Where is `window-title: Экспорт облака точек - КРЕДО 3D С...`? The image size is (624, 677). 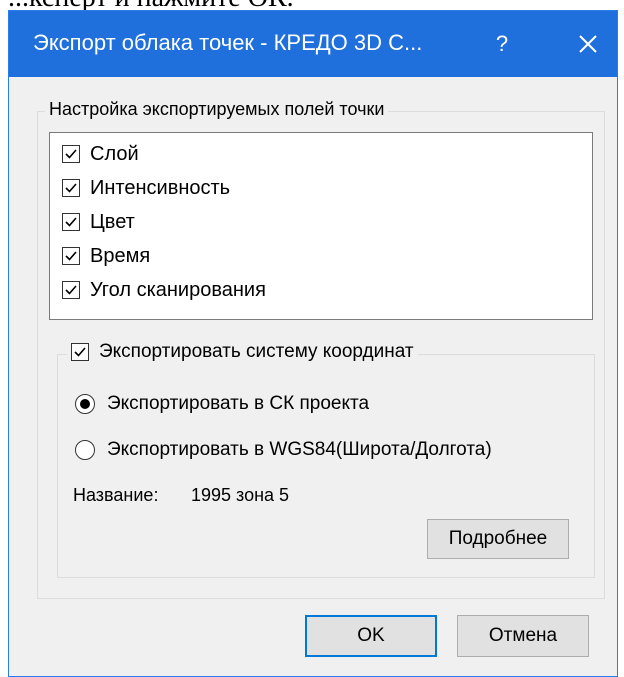 window-title: Экспорт облака точек - КРЕДО 3D С... is located at coordinates (228, 42).